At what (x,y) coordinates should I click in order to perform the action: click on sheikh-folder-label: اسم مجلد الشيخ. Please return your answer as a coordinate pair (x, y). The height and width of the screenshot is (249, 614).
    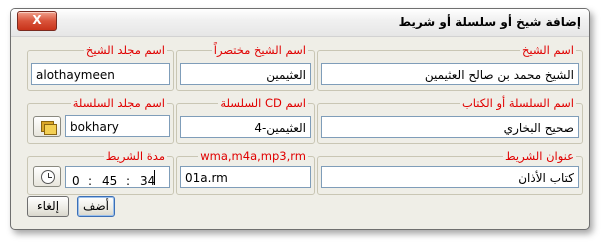
    Looking at the image, I should click on (125, 50).